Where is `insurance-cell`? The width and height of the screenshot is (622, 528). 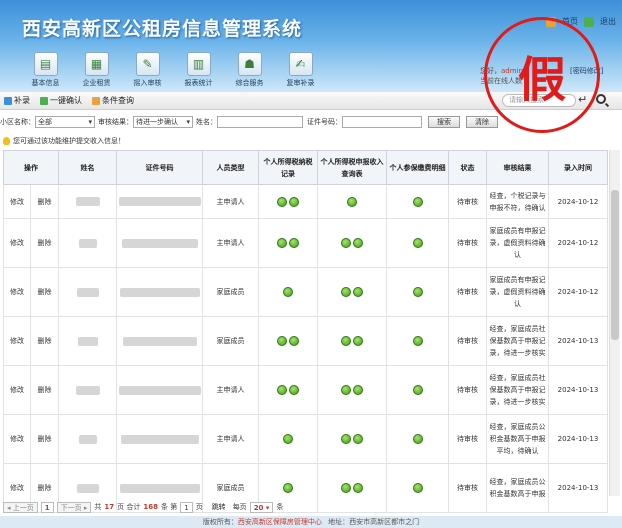 insurance-cell is located at coordinates (417, 439).